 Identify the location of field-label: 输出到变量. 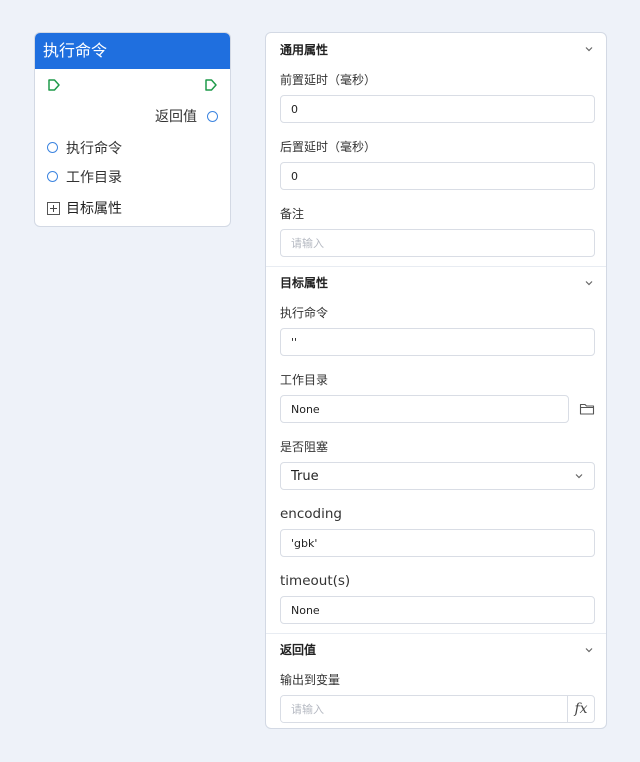
(310, 680).